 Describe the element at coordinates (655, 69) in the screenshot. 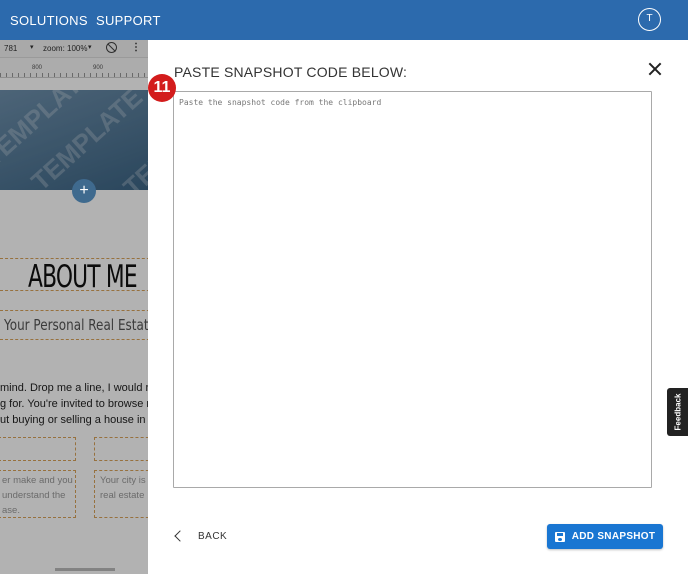

I see `close-icon` at that location.